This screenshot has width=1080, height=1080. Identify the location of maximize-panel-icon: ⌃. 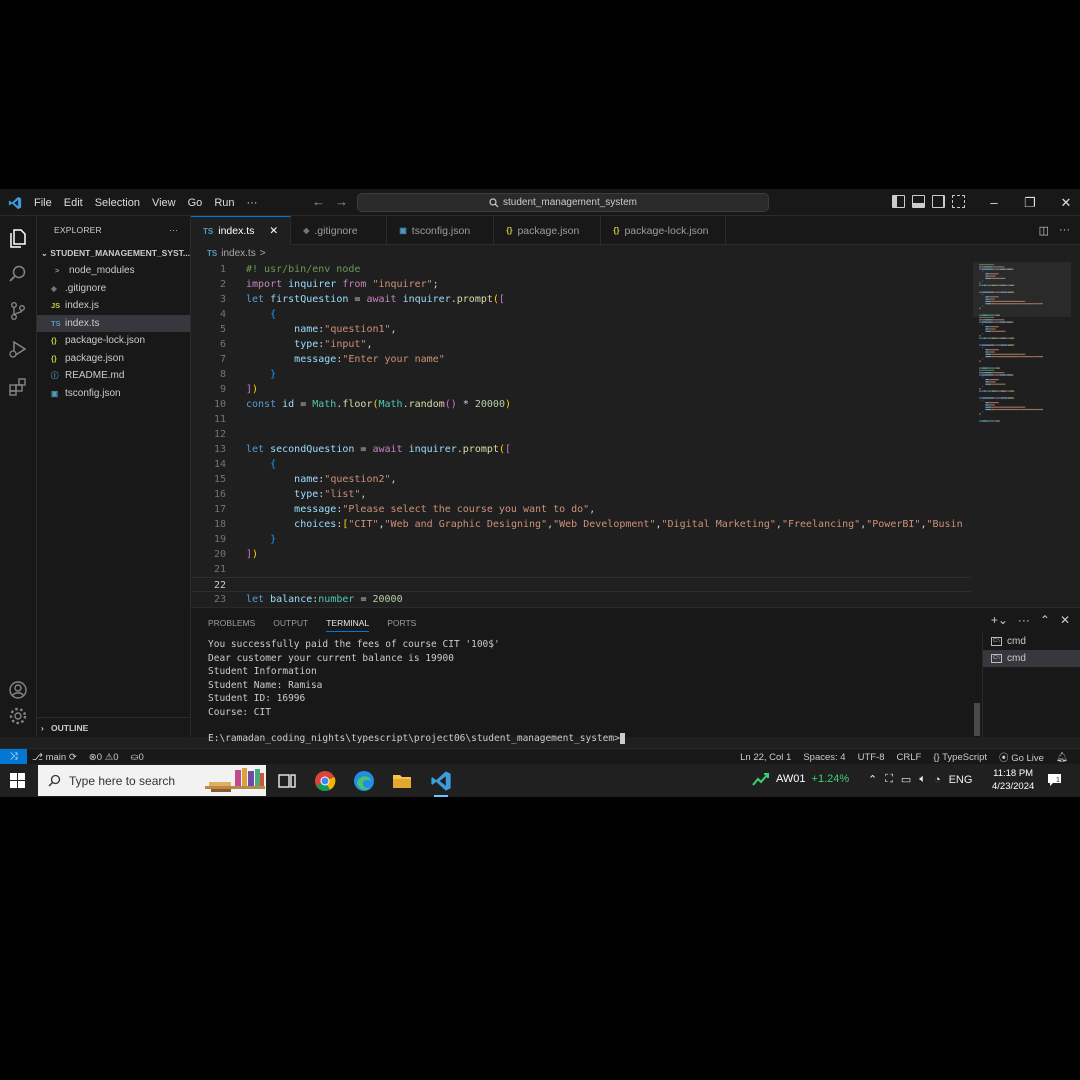
(1045, 620).